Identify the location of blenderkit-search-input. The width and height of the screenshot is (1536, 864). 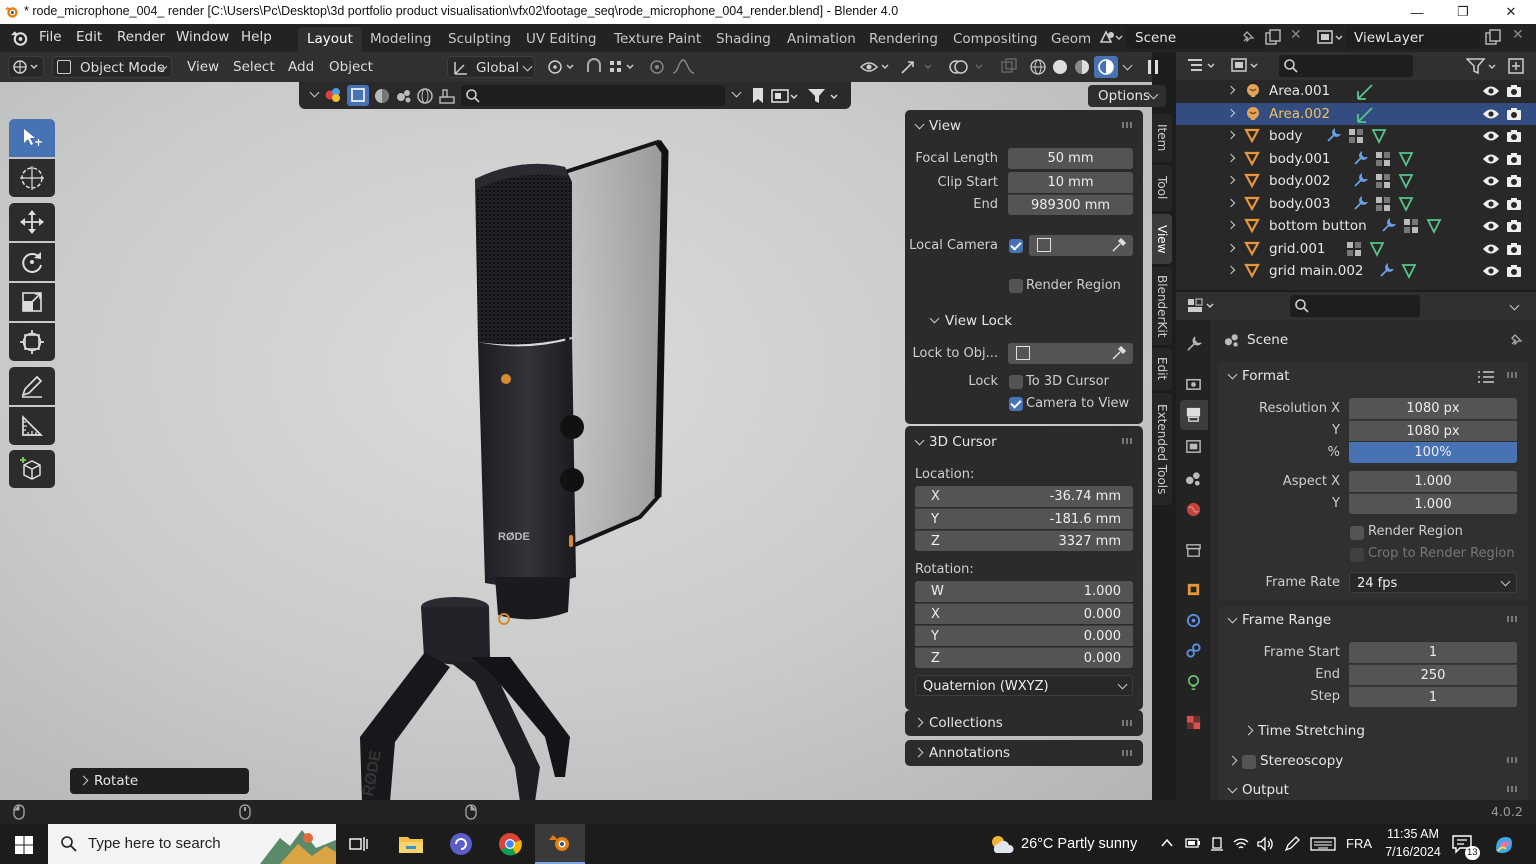
(593, 95).